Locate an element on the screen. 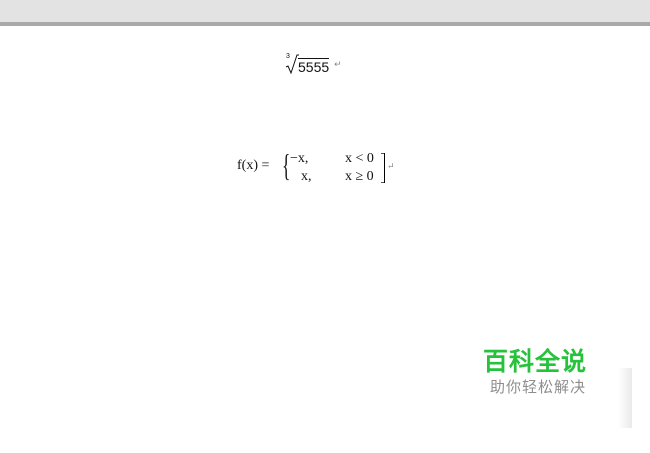 This screenshot has height=453, width=650. case-condition: x ≥ 0 is located at coordinates (359, 176).